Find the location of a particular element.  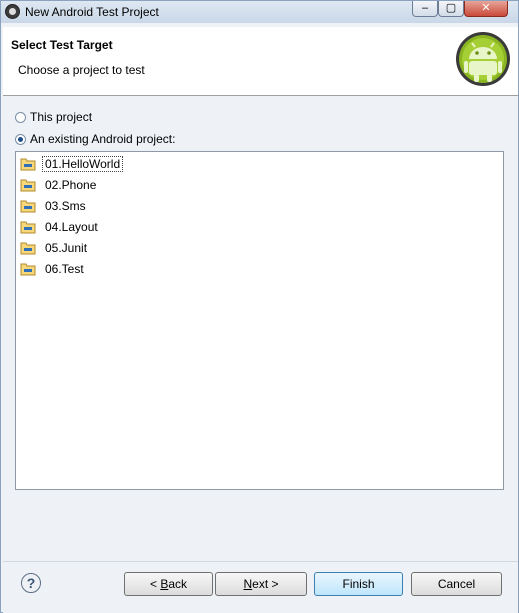

cancel-button: Cancel is located at coordinates (456, 584).